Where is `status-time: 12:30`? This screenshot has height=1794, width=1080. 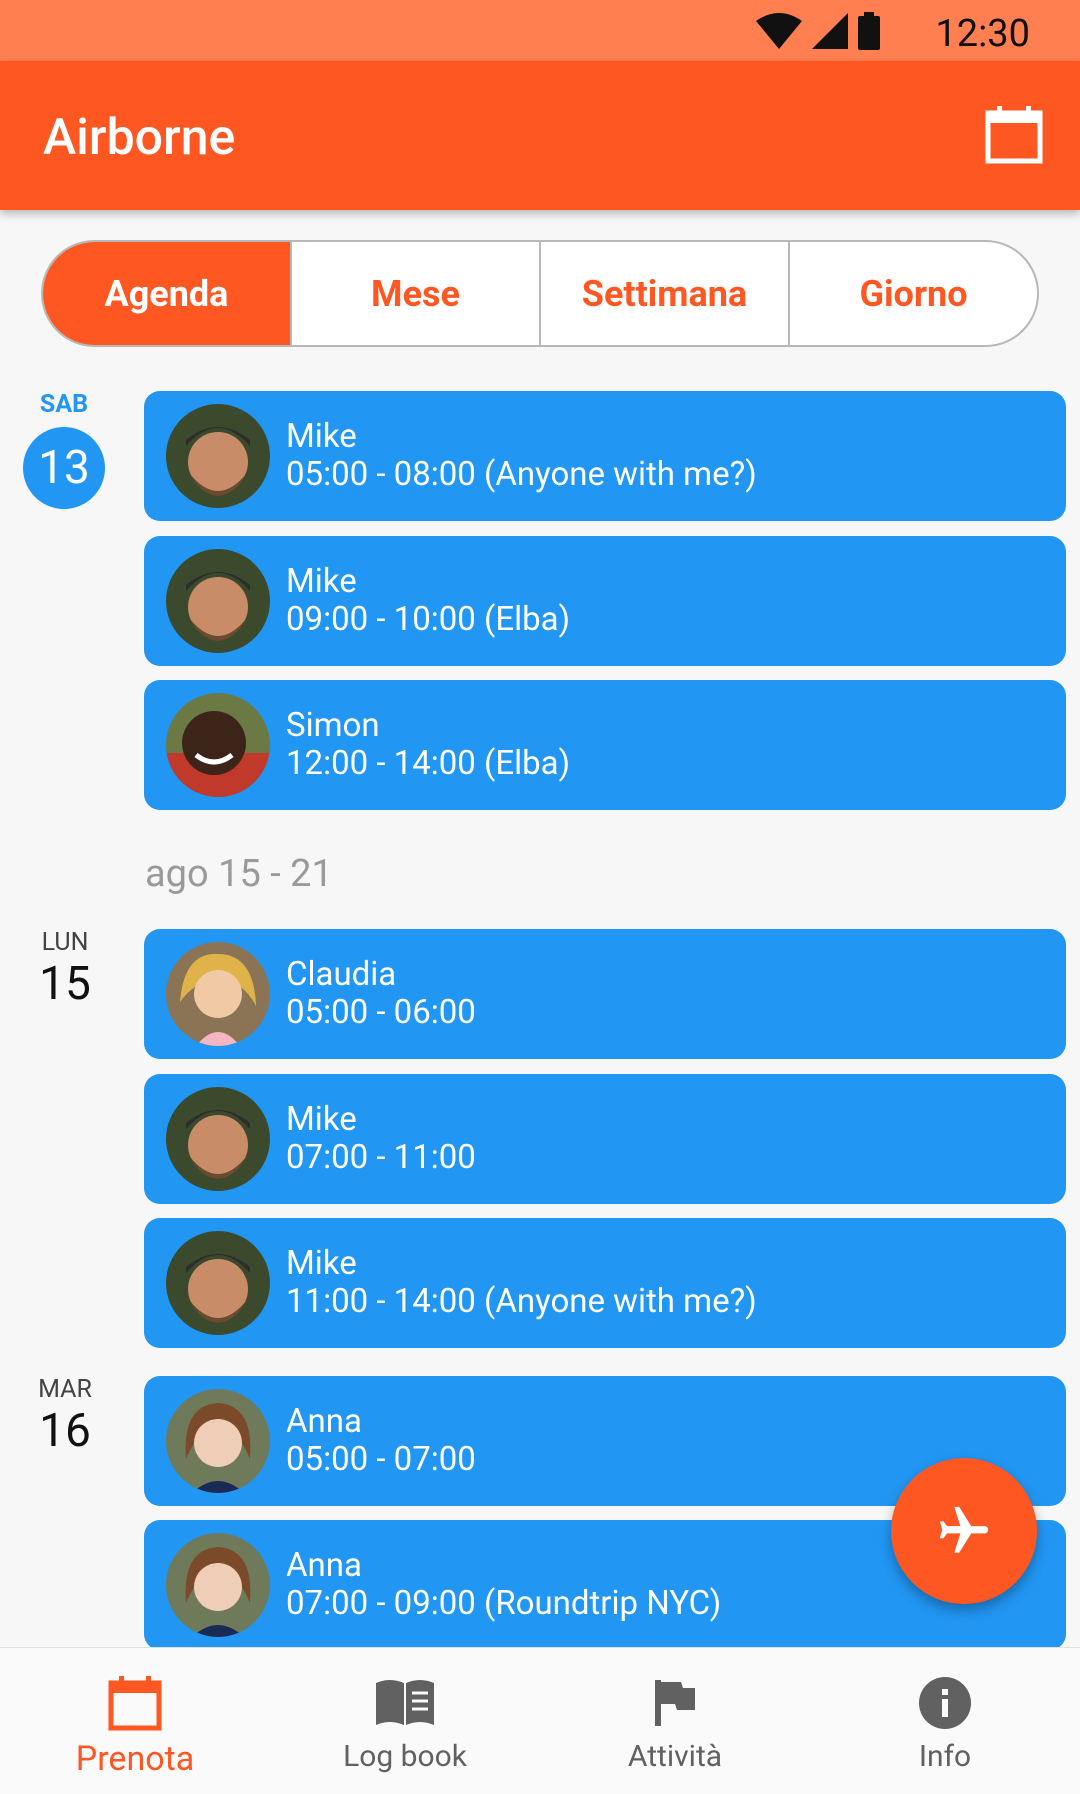
status-time: 12:30 is located at coordinates (982, 34).